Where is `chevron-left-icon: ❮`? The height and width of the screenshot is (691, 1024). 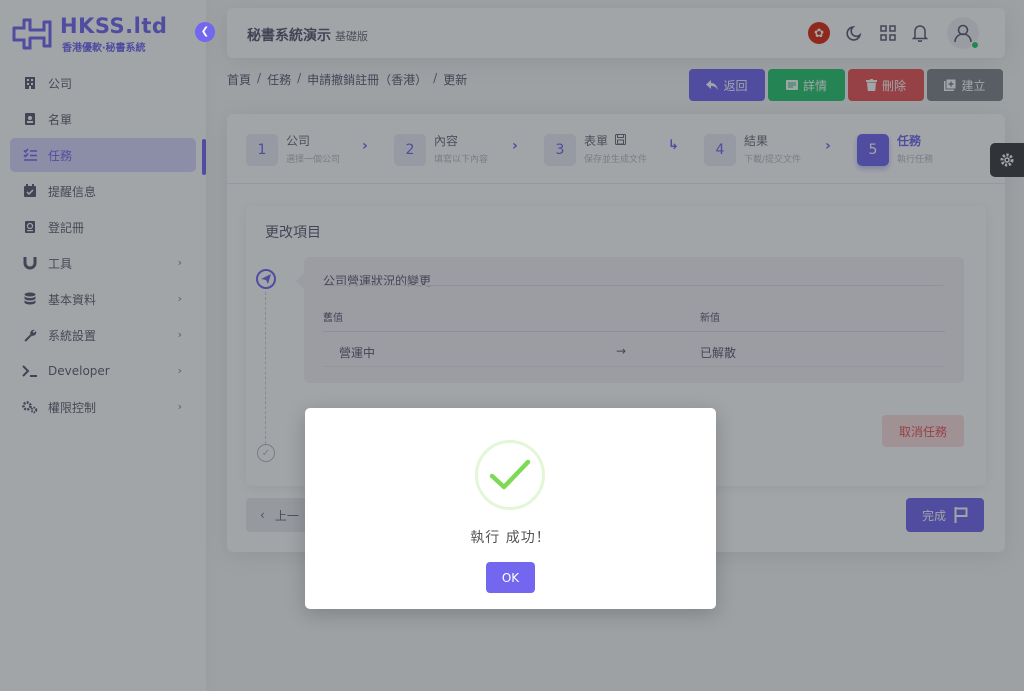
chevron-left-icon: ❮ is located at coordinates (205, 31).